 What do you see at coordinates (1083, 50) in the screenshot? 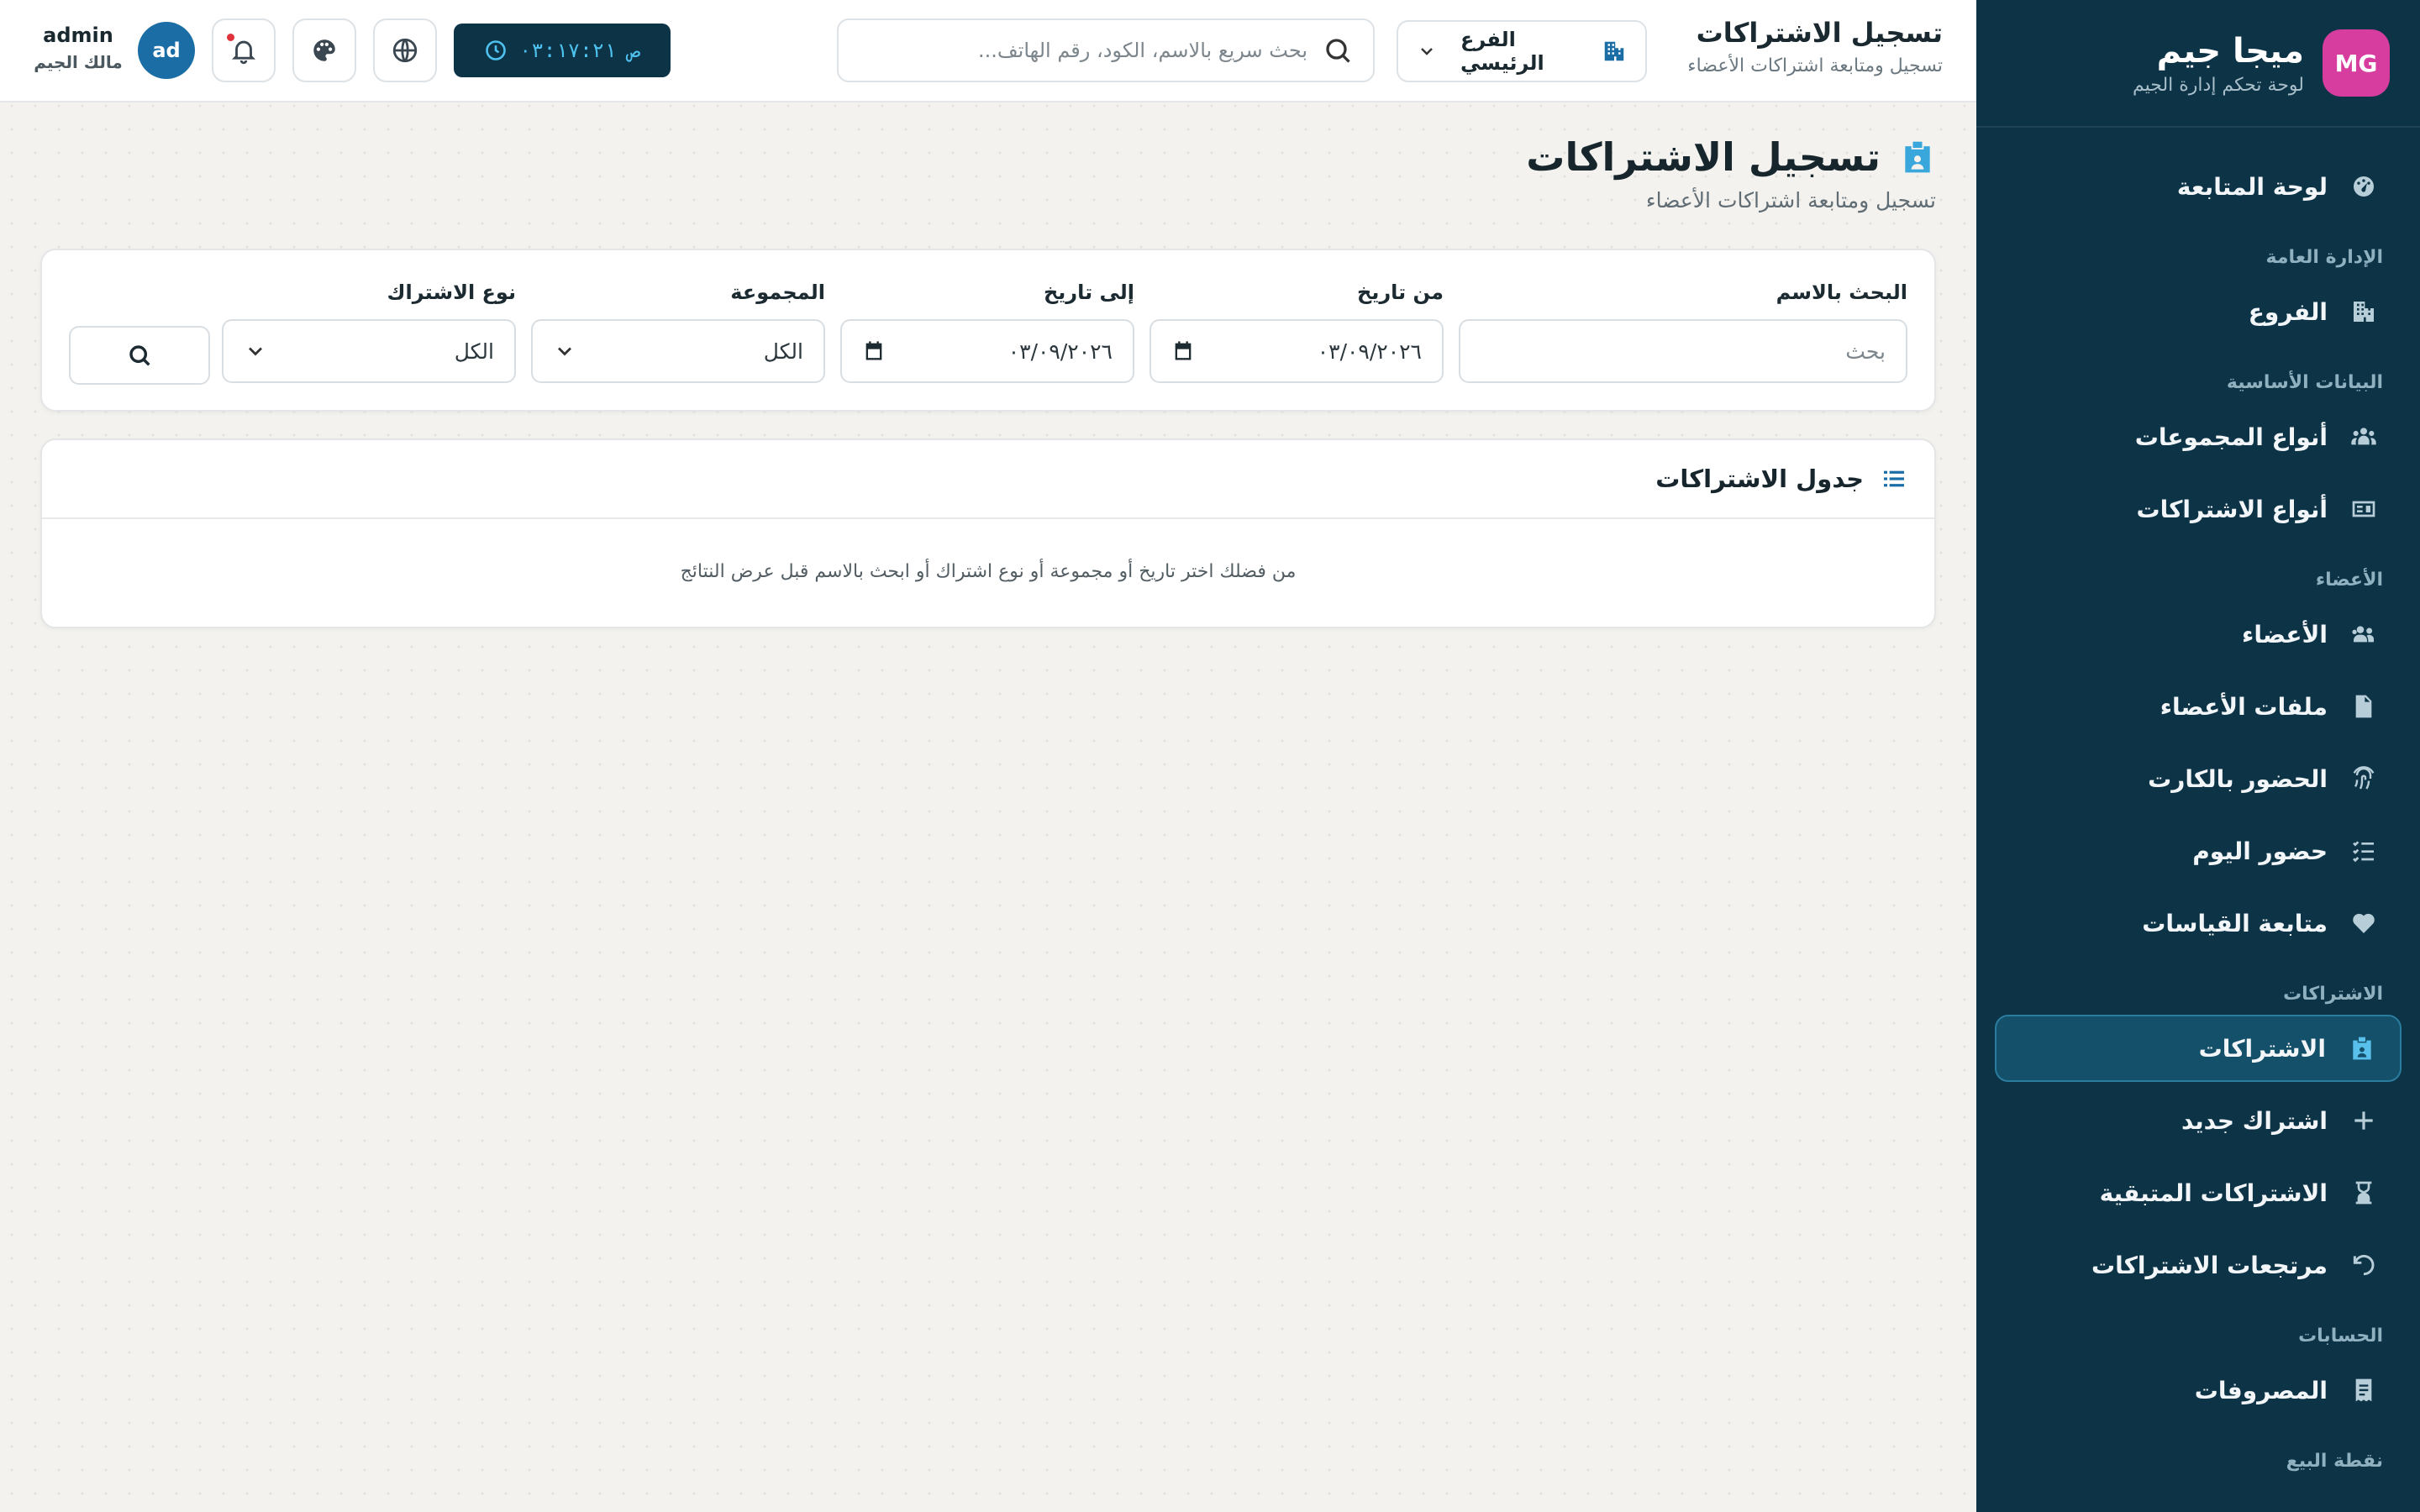
I see `quick-search-input` at bounding box center [1083, 50].